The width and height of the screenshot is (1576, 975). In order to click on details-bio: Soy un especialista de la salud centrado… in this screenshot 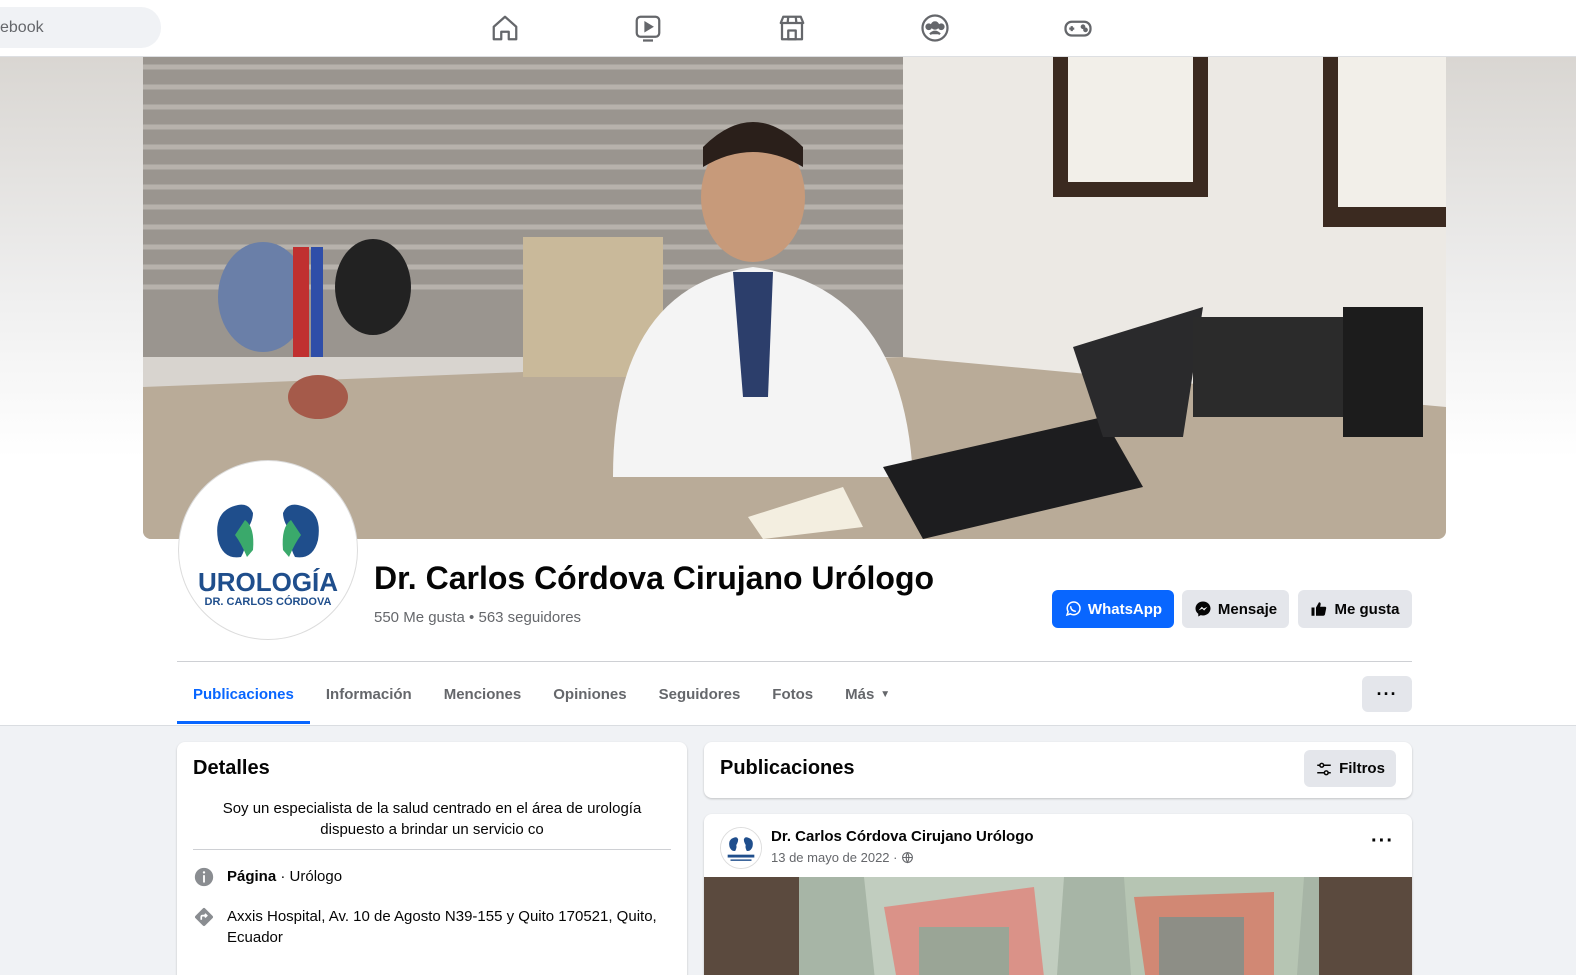, I will do `click(432, 819)`.